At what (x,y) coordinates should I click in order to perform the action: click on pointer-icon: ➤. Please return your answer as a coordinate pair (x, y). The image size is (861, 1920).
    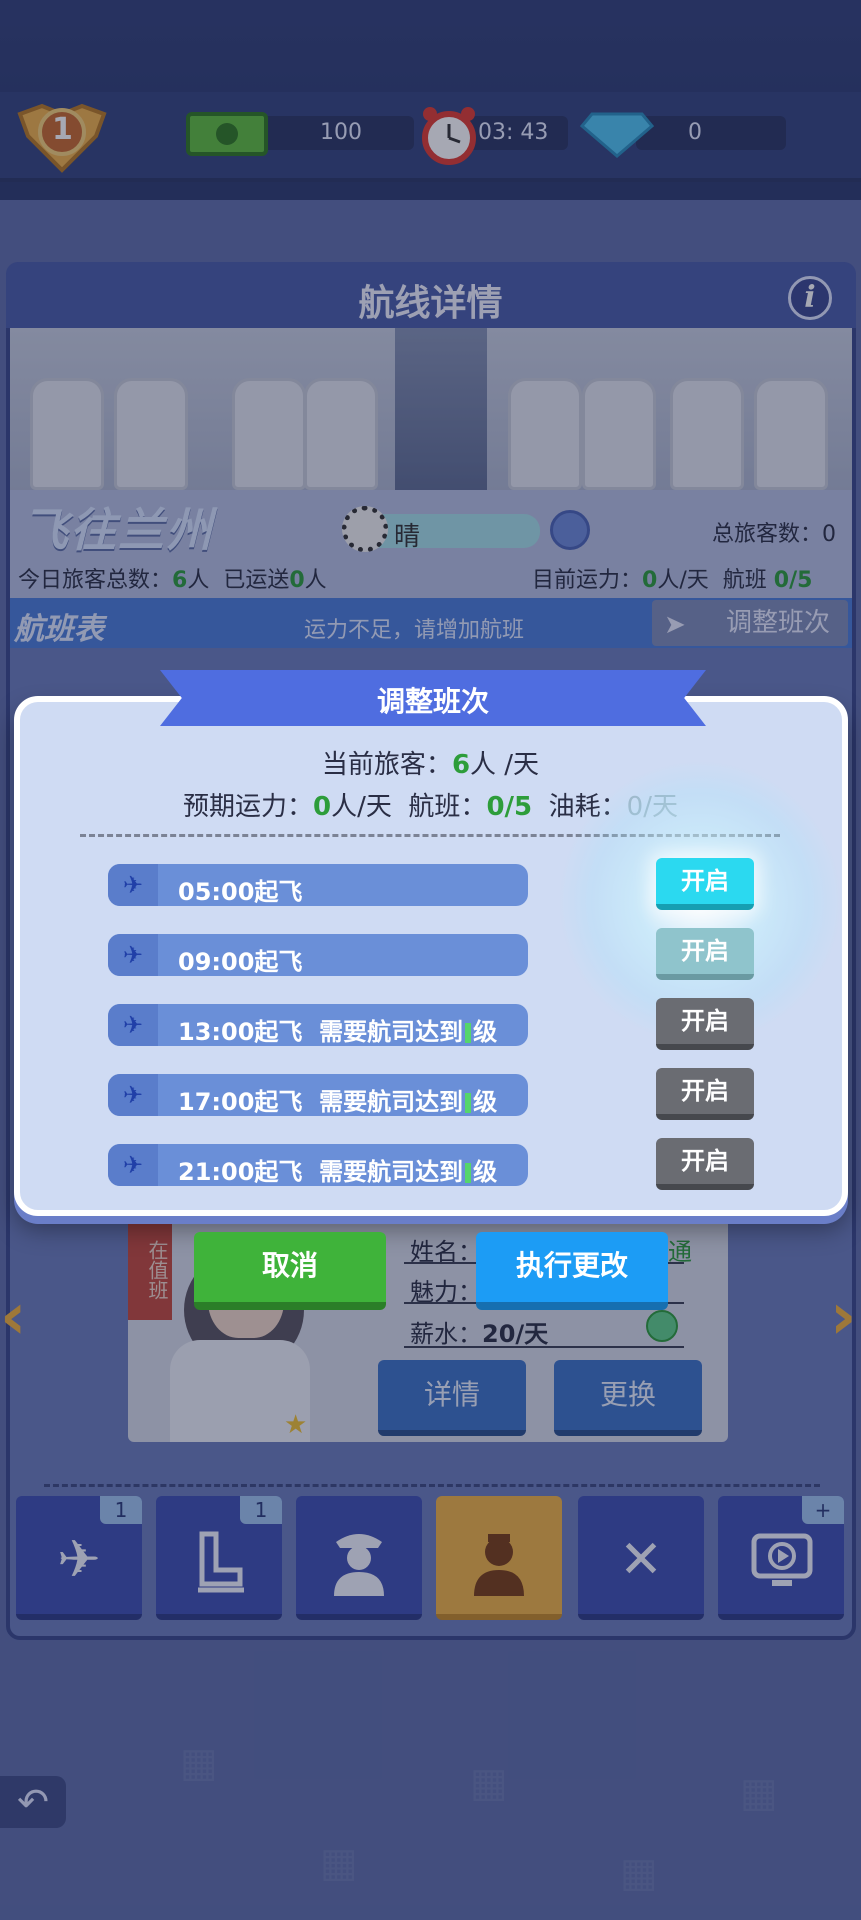
    Looking at the image, I should click on (675, 625).